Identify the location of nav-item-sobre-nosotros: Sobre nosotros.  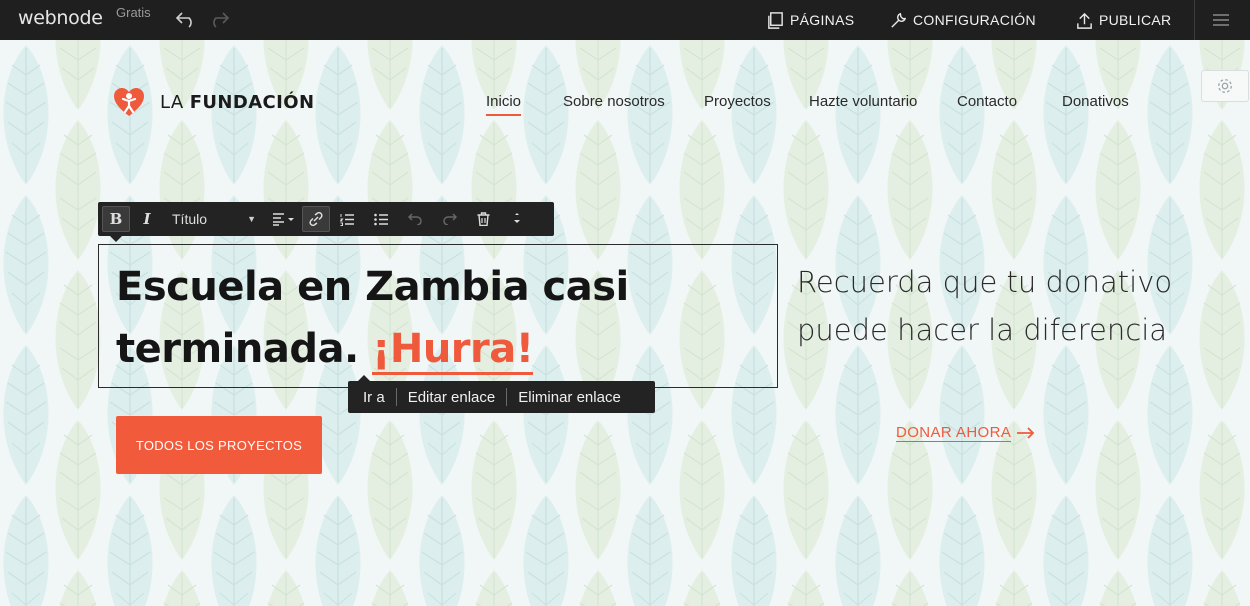
(614, 101).